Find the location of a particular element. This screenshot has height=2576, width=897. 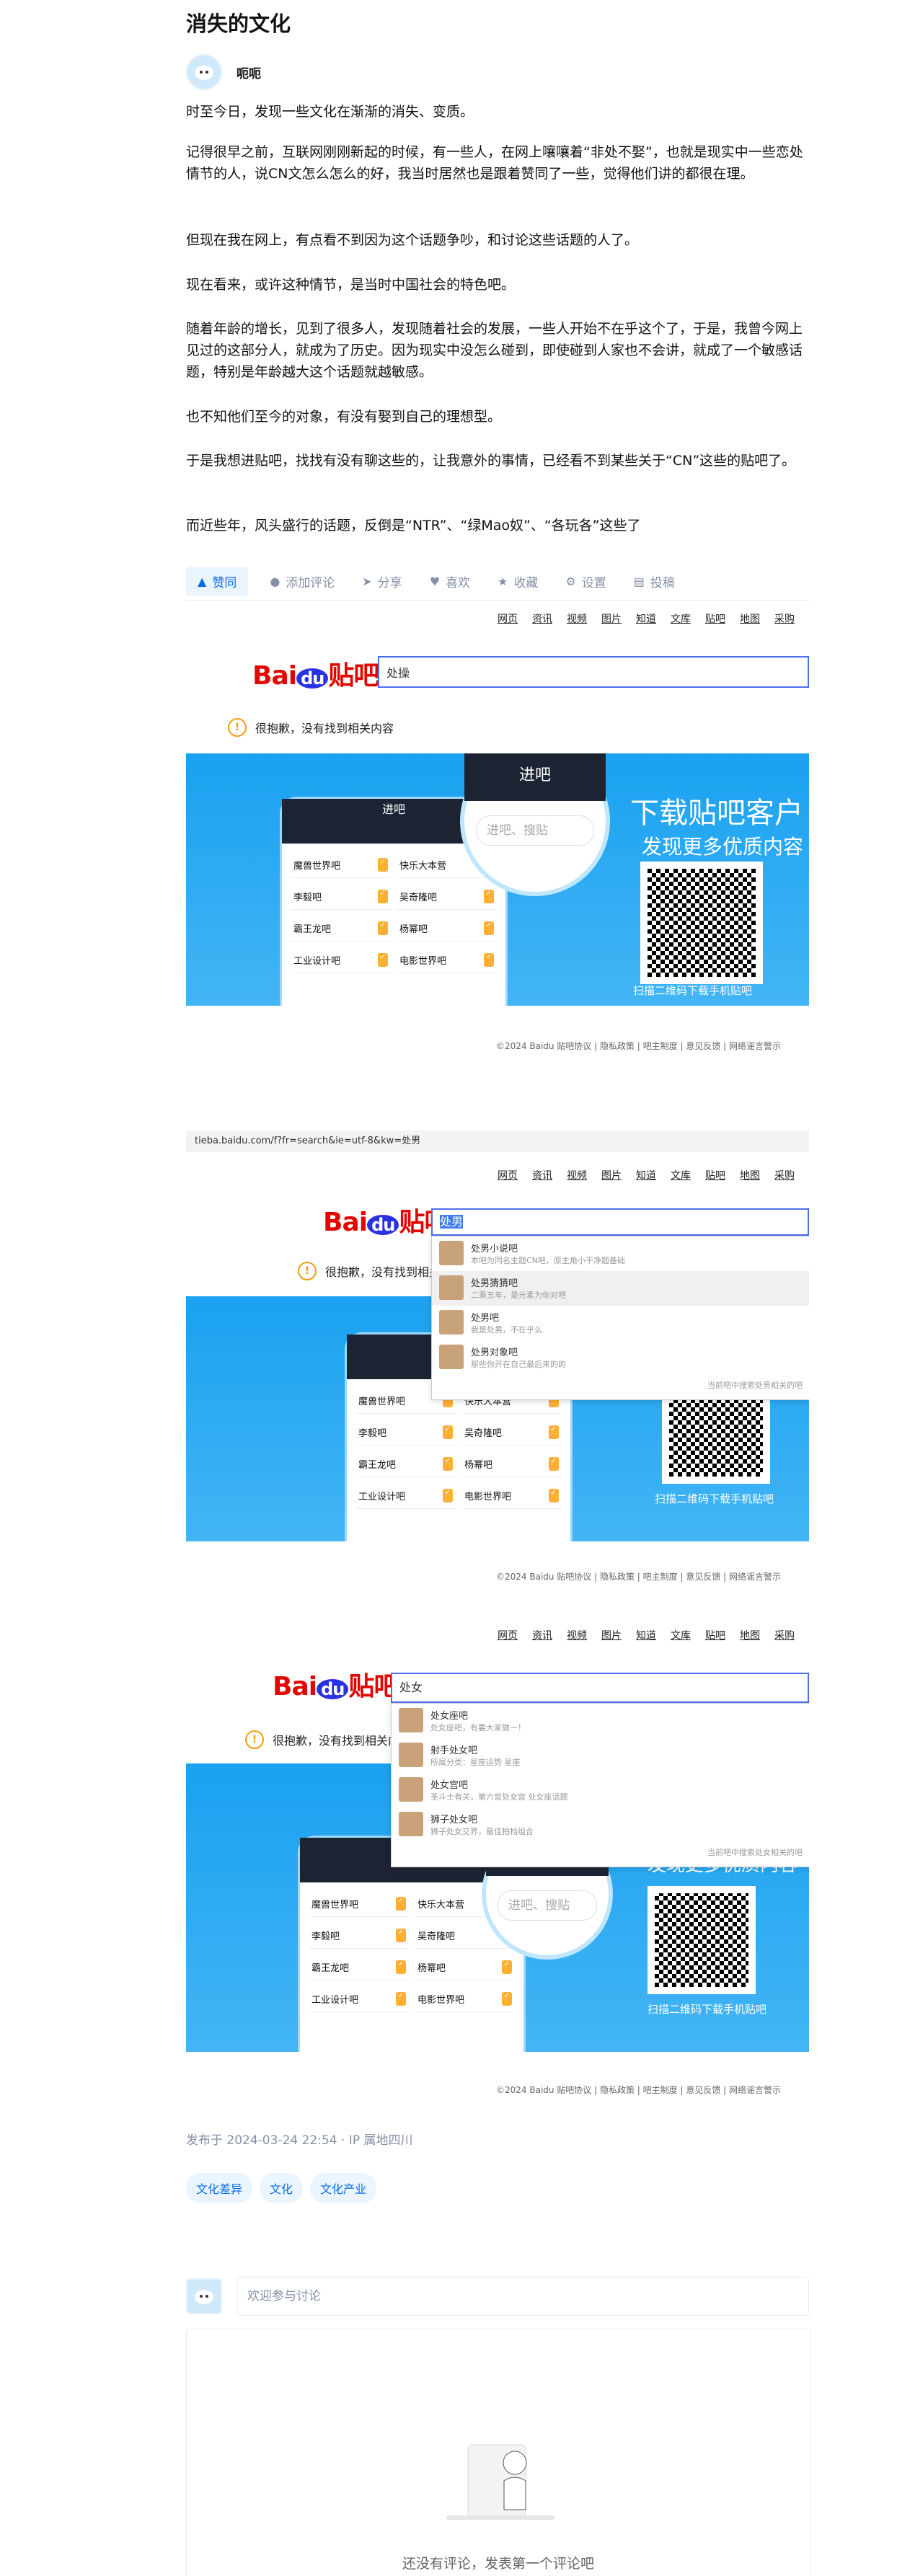

favorite-button: ★ 收藏 is located at coordinates (518, 581).